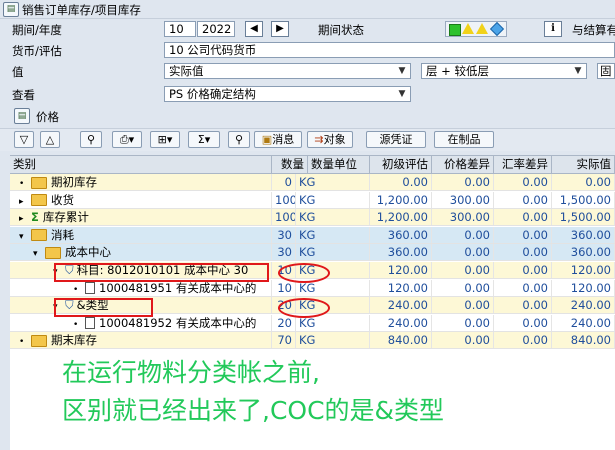 The height and width of the screenshot is (450, 615). I want to click on row-category-cell: ▸ Σ 库存累计, so click(141, 217).